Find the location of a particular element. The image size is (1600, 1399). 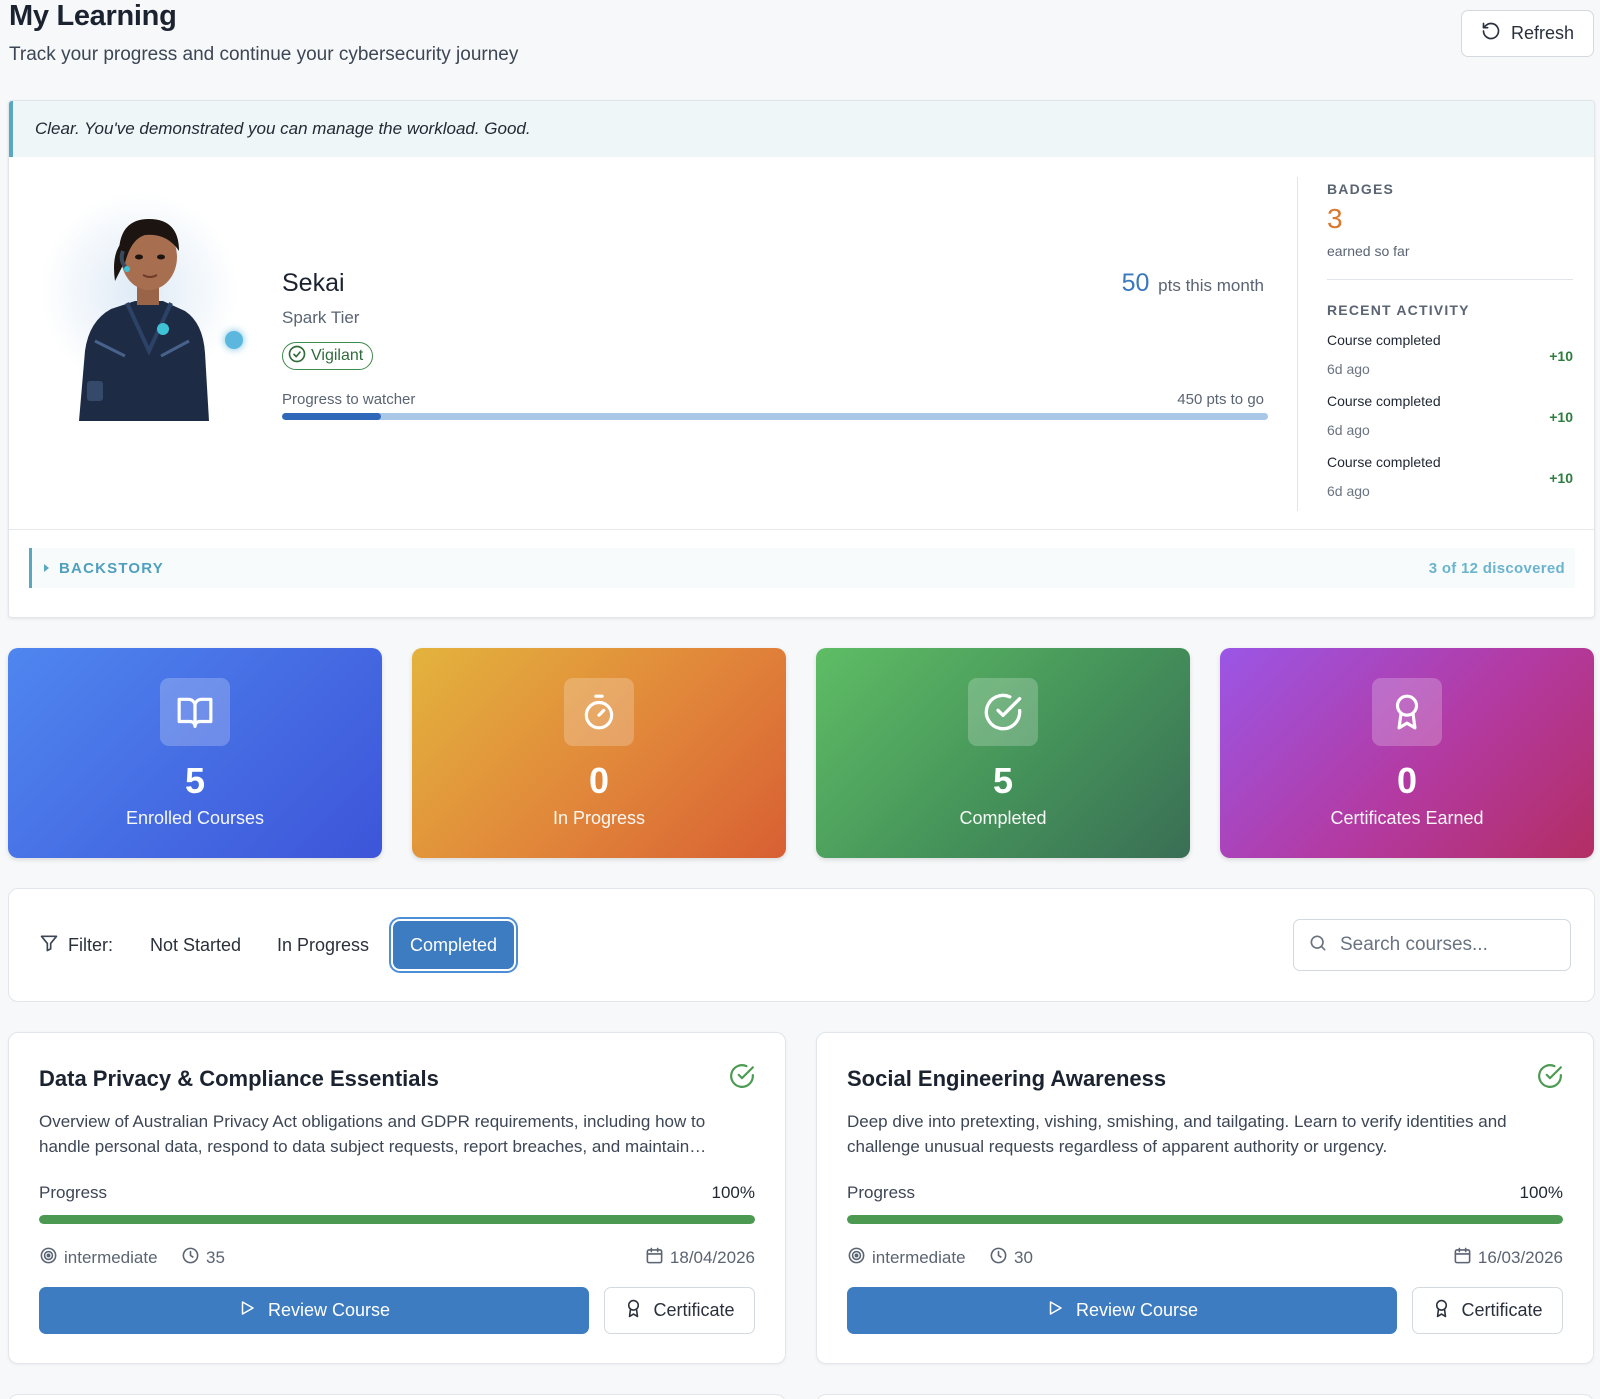

trait-chip: Vigilant is located at coordinates (328, 356).